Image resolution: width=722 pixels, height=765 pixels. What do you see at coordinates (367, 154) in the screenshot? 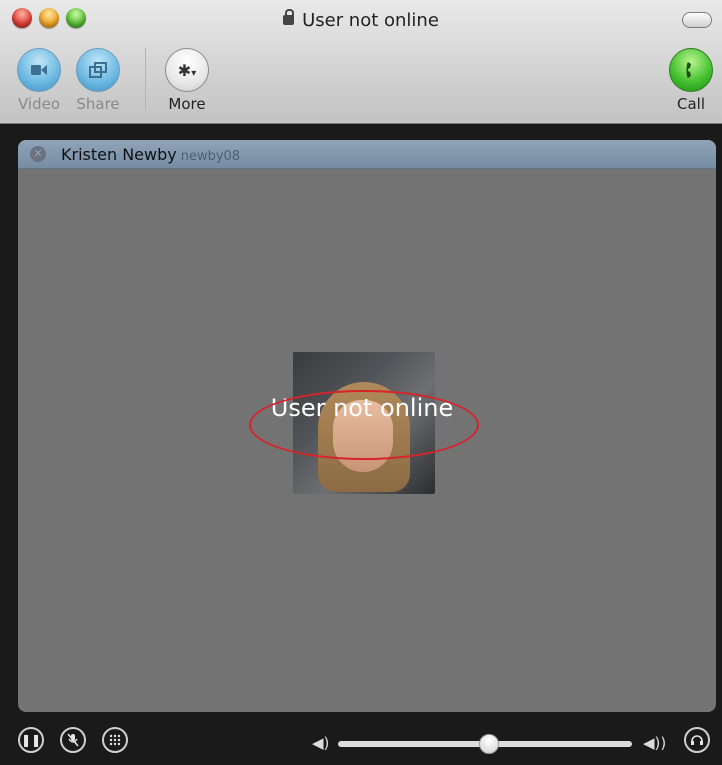
I see `contact-bar: ✕ Kristen Newby newby08` at bounding box center [367, 154].